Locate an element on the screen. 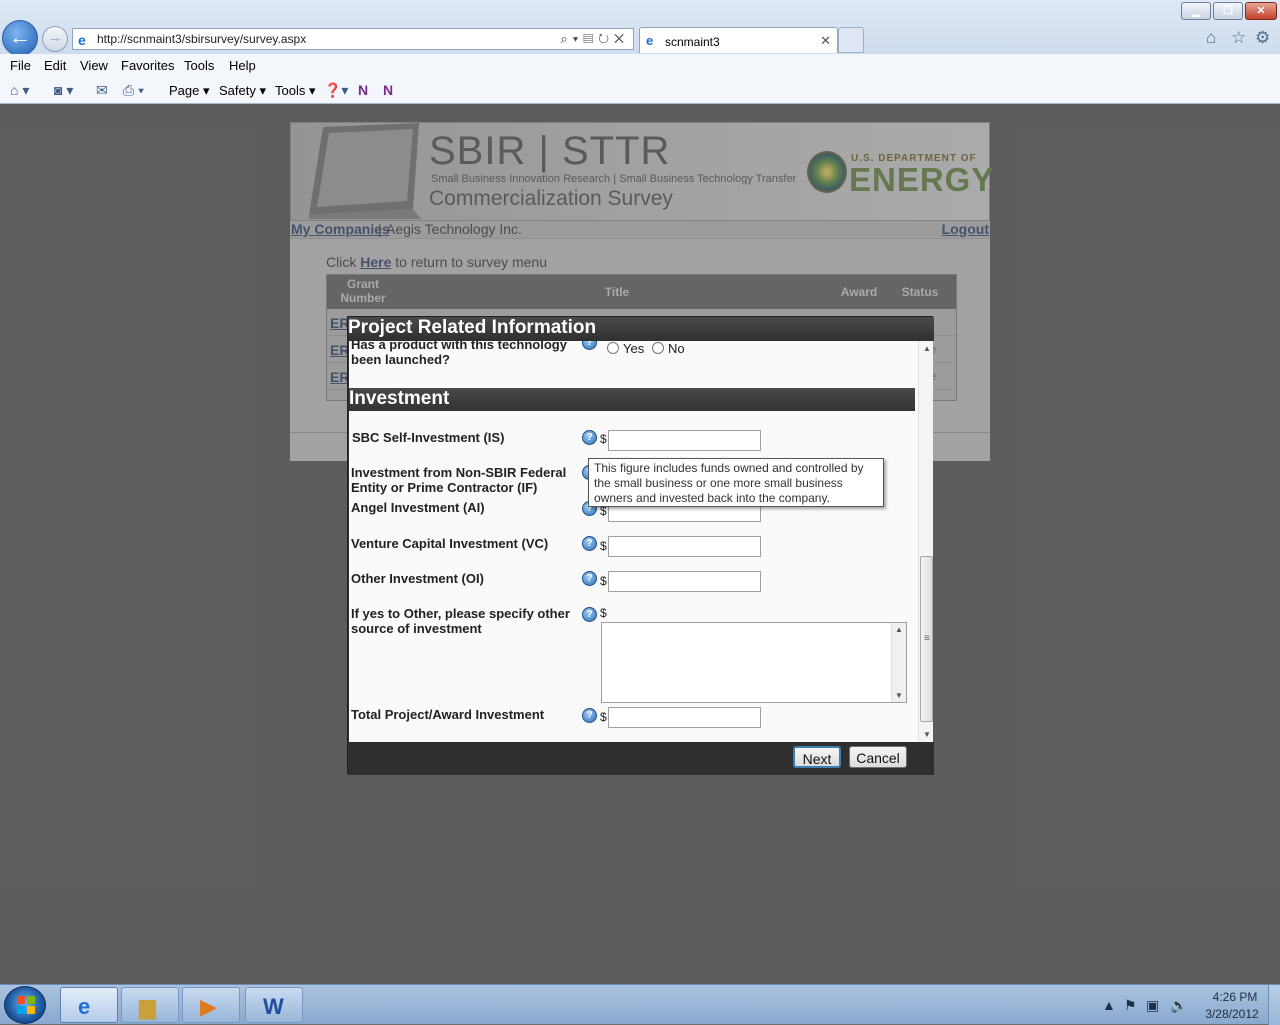 The height and width of the screenshot is (1025, 1280). print-icon: ⎙ ▾ is located at coordinates (133, 90).